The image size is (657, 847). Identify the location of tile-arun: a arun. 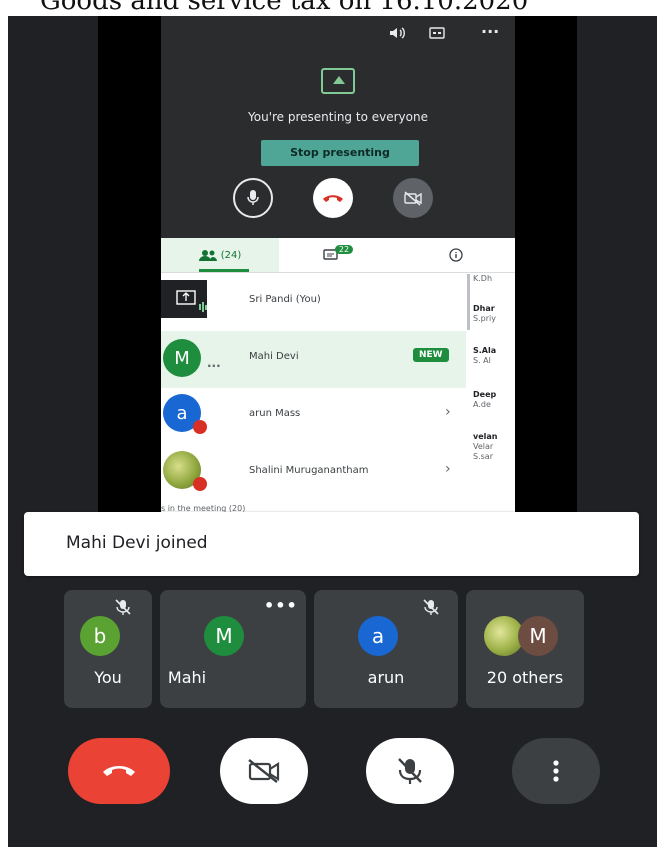
(386, 649).